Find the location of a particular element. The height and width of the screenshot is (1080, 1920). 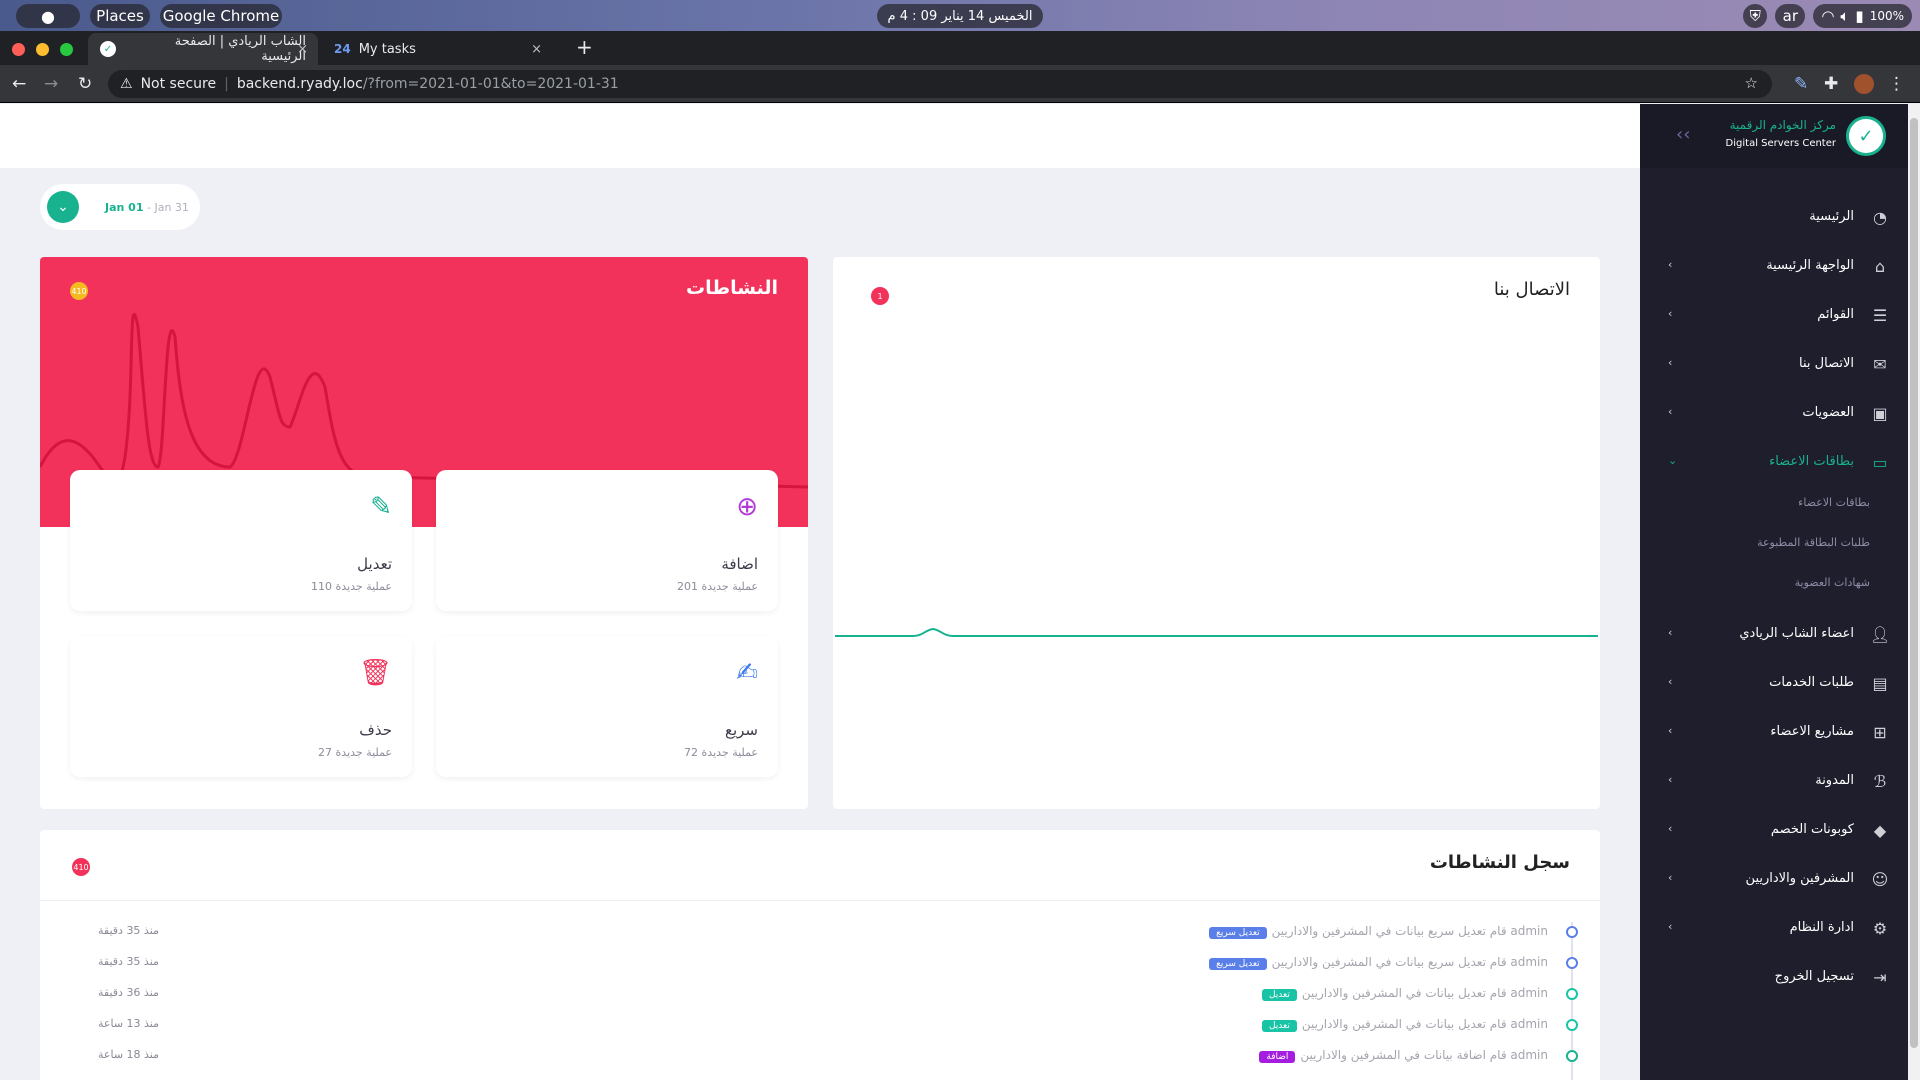

language-indicator: ar is located at coordinates (1790, 16).